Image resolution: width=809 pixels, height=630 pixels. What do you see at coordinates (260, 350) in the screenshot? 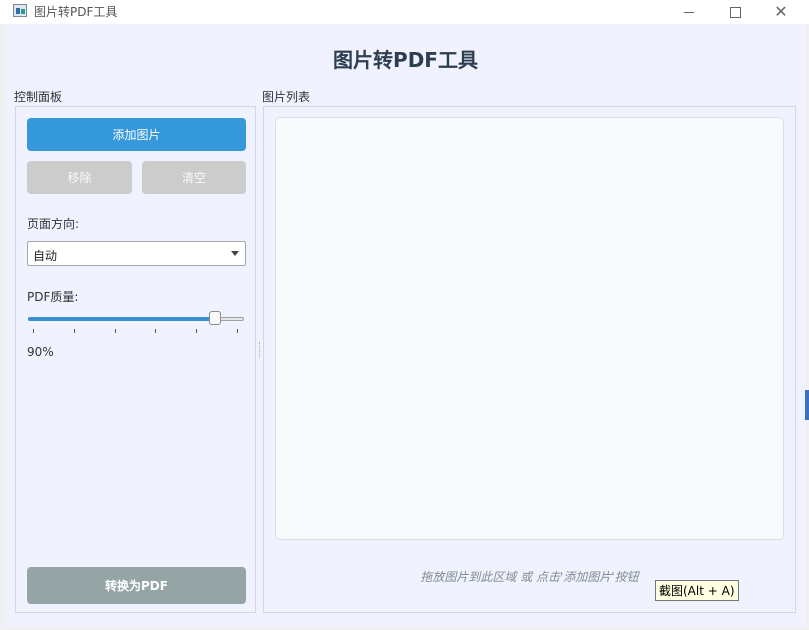
I see `splitter-handle` at bounding box center [260, 350].